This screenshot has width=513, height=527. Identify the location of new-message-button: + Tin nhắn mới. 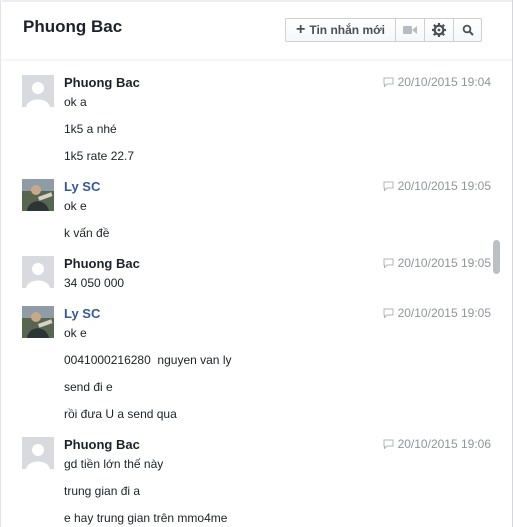
(341, 30).